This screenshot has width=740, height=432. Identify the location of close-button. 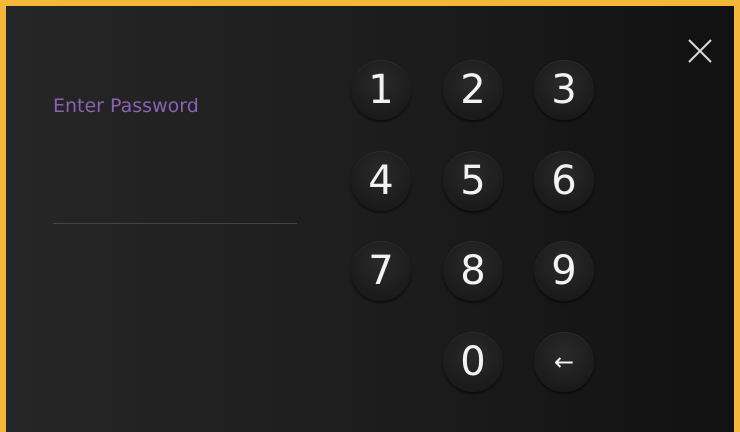
(700, 51).